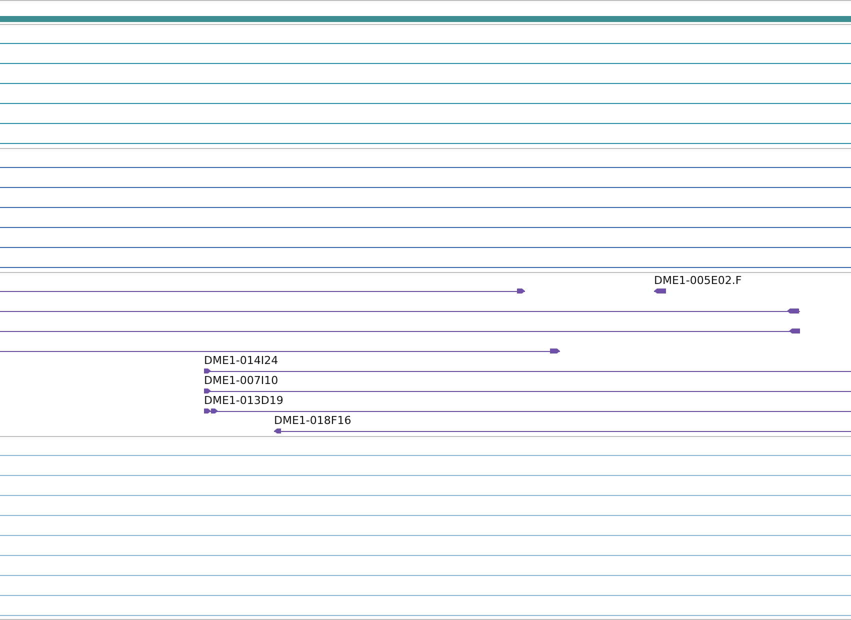  What do you see at coordinates (244, 400) in the screenshot?
I see `feature-label: DME1-013D19` at bounding box center [244, 400].